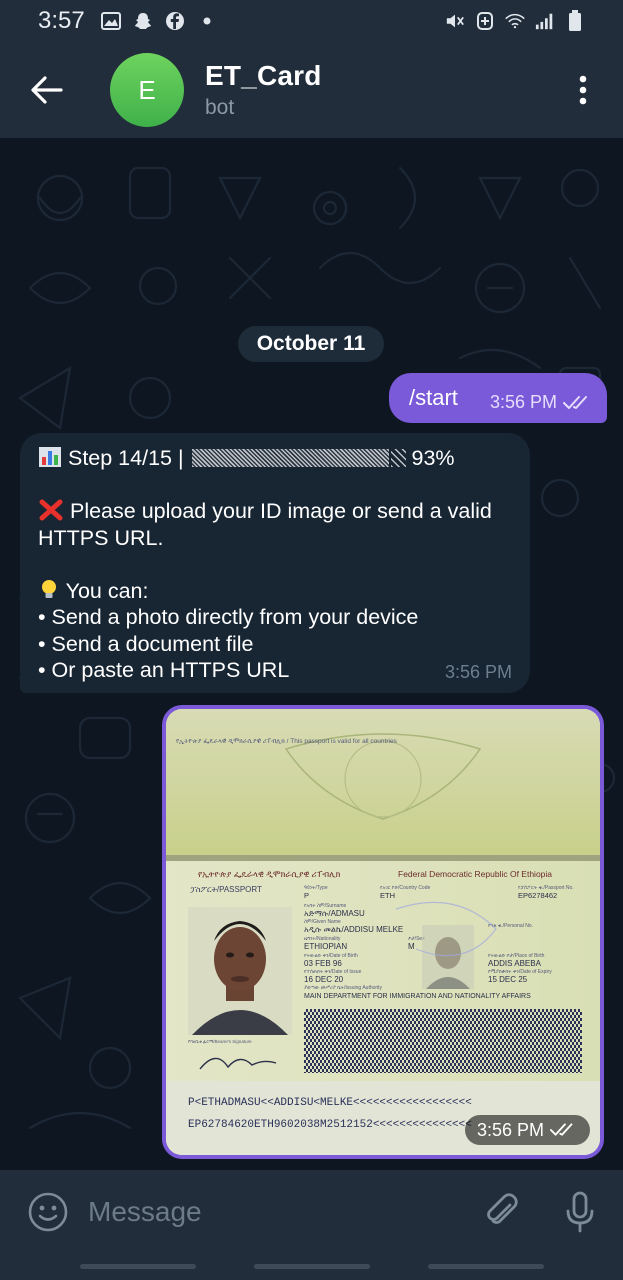 This screenshot has height=1280, width=623. Describe the element at coordinates (323, 963) in the screenshot. I see `dob-value: 03 FEB 96` at that location.